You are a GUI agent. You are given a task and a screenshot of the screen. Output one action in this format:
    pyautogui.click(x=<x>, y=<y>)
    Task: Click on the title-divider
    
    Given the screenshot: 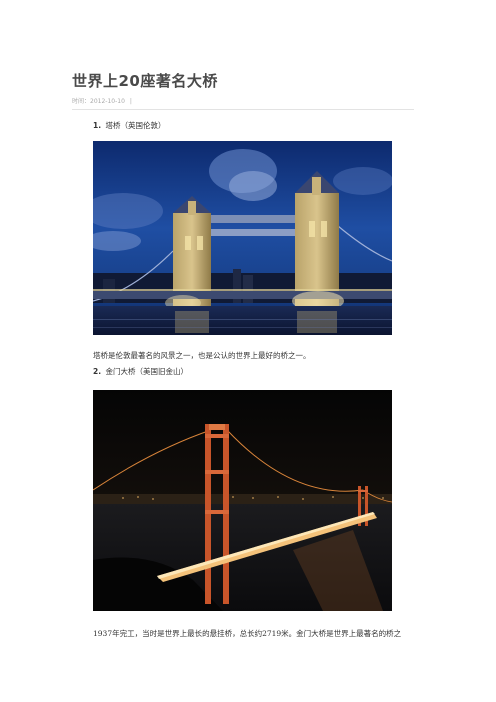 What is the action you would take?
    pyautogui.click(x=243, y=109)
    